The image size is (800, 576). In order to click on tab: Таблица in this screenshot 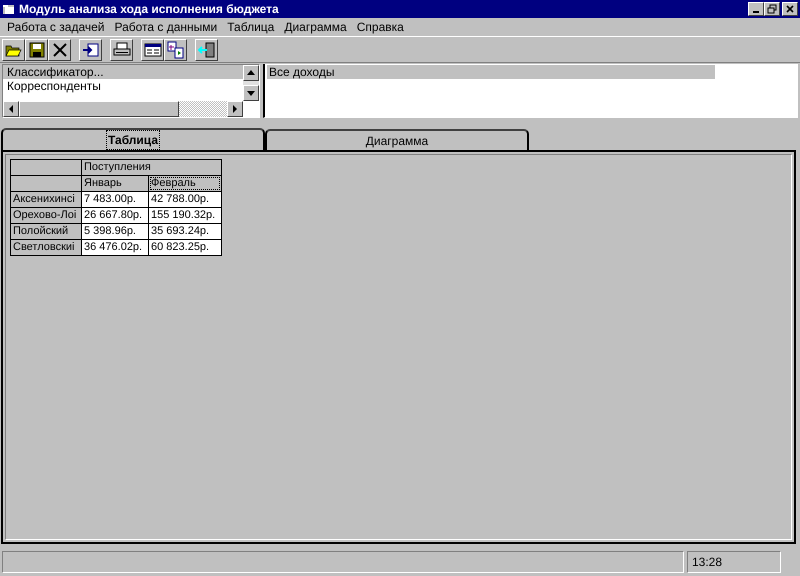, I will do `click(133, 139)`.